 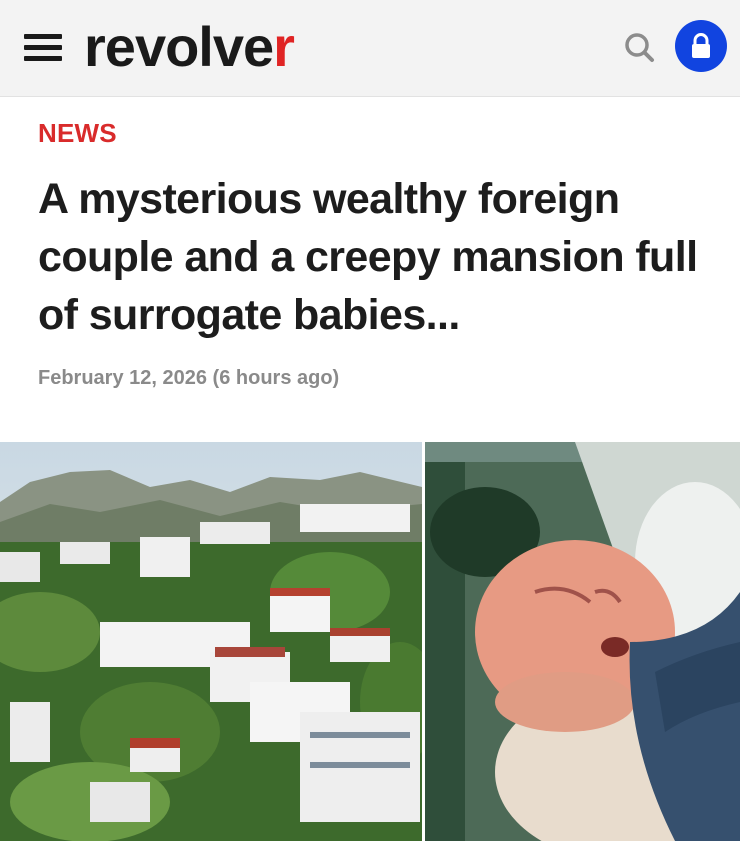 I want to click on site-logo: revolver, so click(x=189, y=47).